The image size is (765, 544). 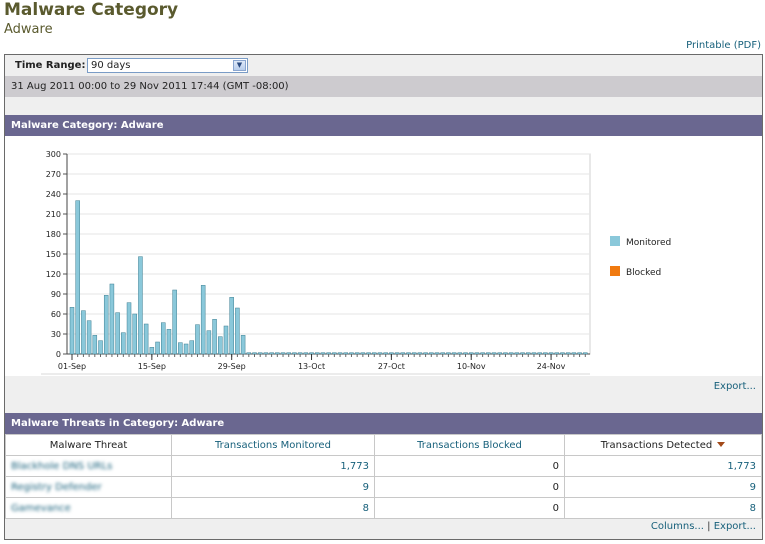 What do you see at coordinates (551, 366) in the screenshot?
I see `x-tick-label: 24-Nov` at bounding box center [551, 366].